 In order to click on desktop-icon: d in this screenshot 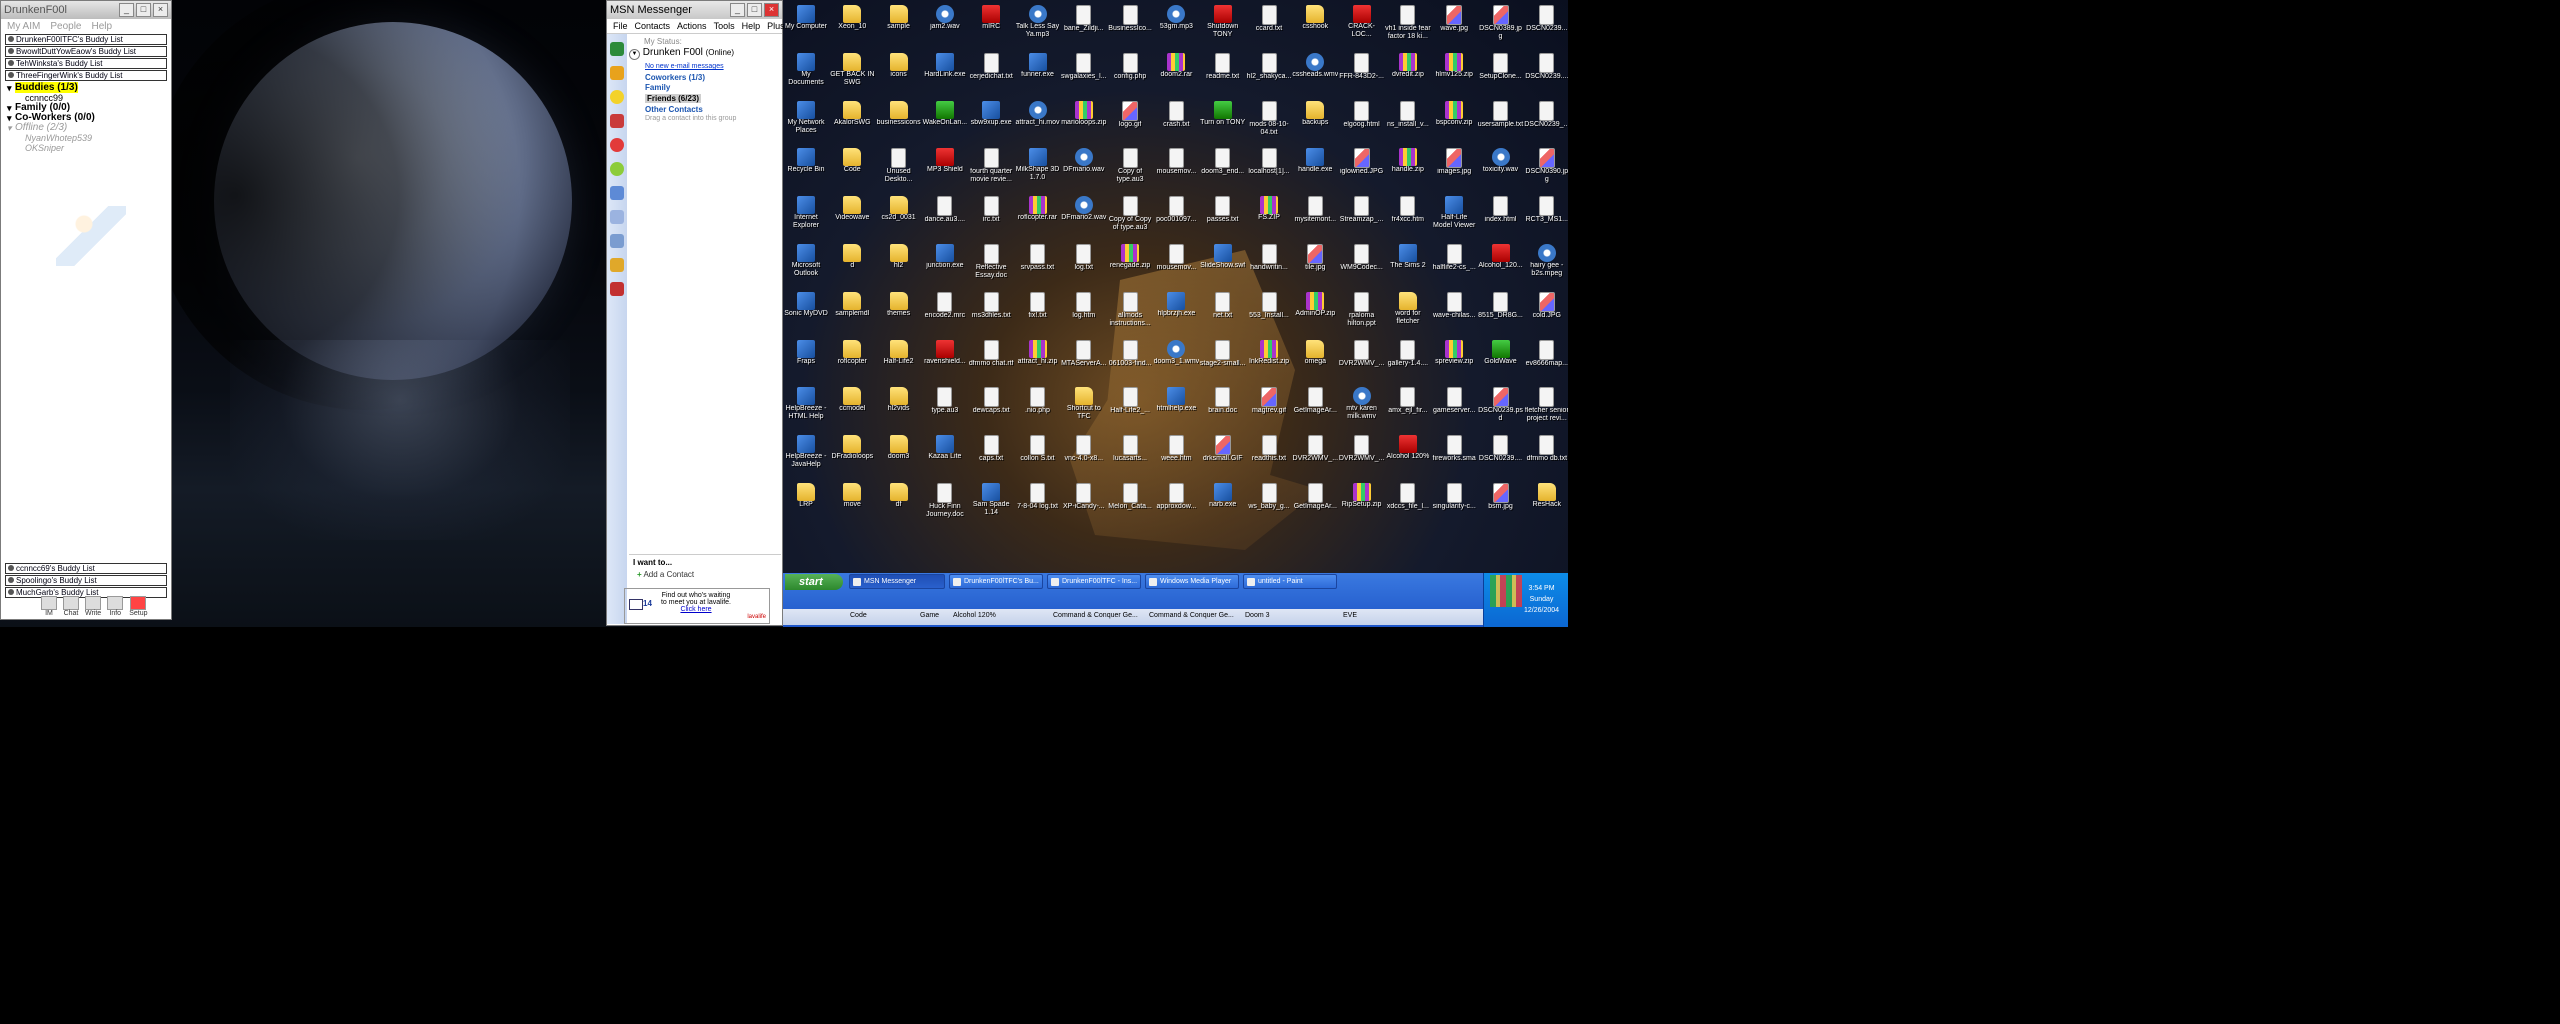, I will do `click(852, 266)`.